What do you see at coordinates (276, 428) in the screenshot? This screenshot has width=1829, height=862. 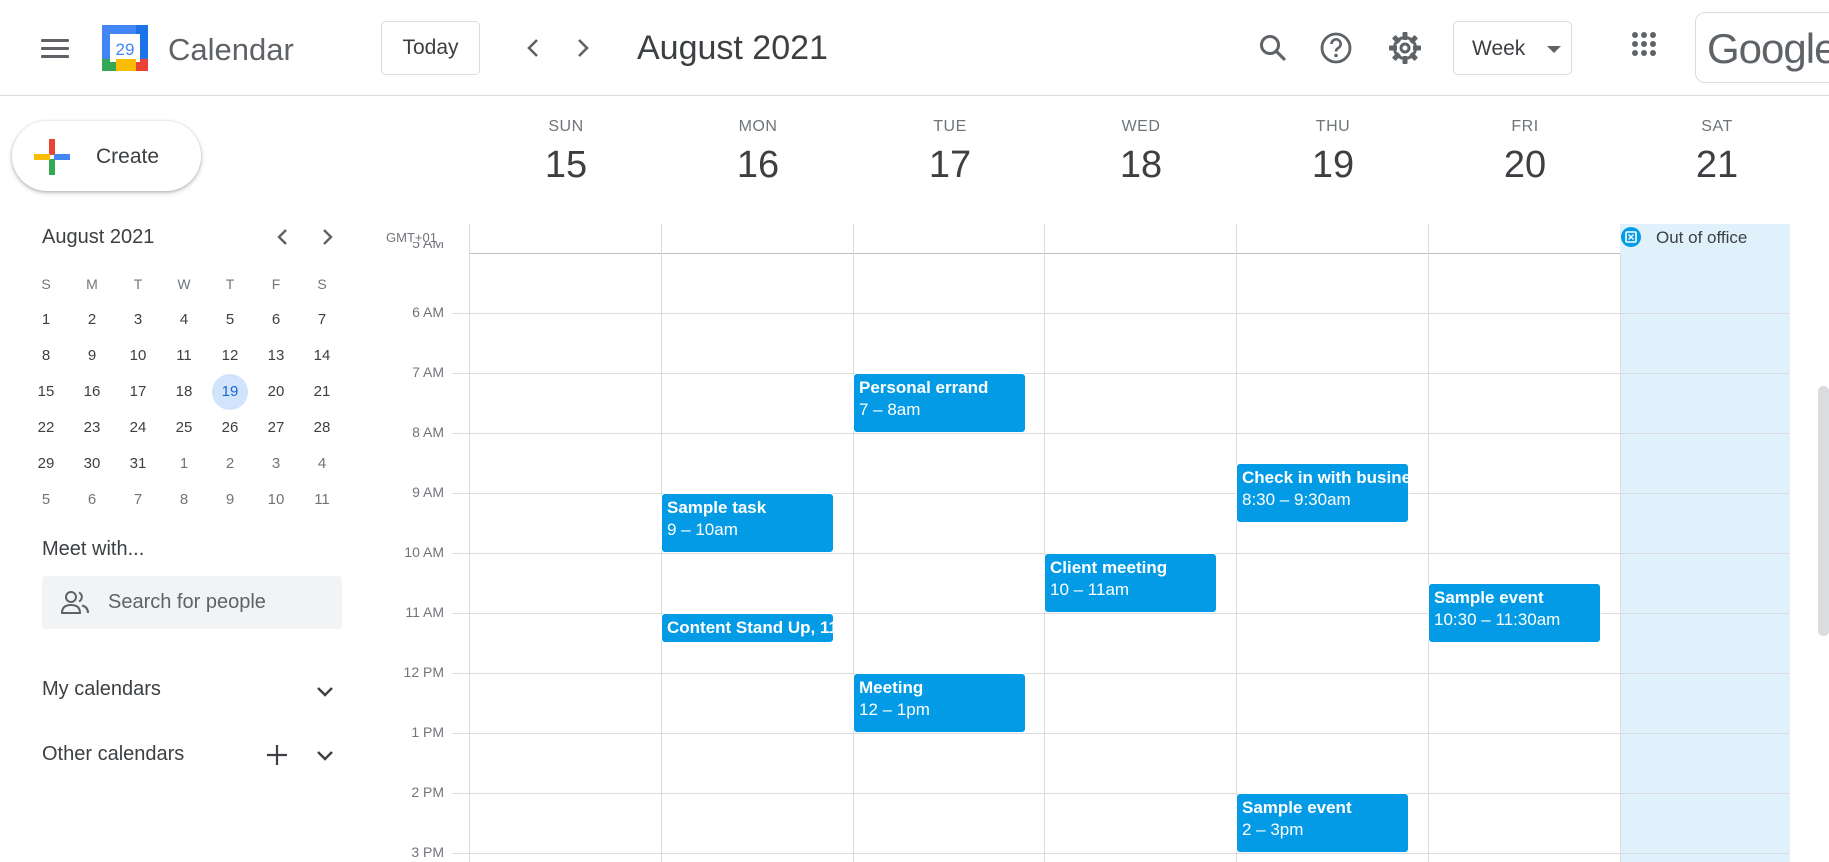 I see `mini-calendar-day: 27` at bounding box center [276, 428].